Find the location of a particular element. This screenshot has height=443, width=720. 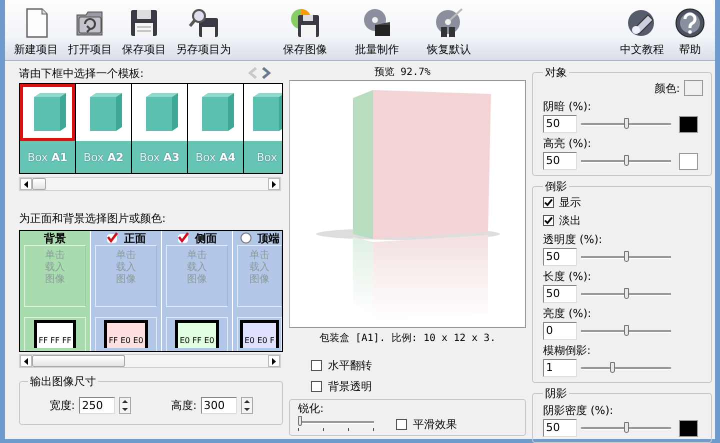

toolbar-button: 恢复默认 is located at coordinates (449, 33).